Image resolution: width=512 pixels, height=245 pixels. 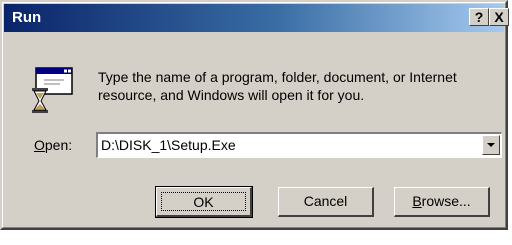 What do you see at coordinates (479, 17) in the screenshot?
I see `help-button: ?` at bounding box center [479, 17].